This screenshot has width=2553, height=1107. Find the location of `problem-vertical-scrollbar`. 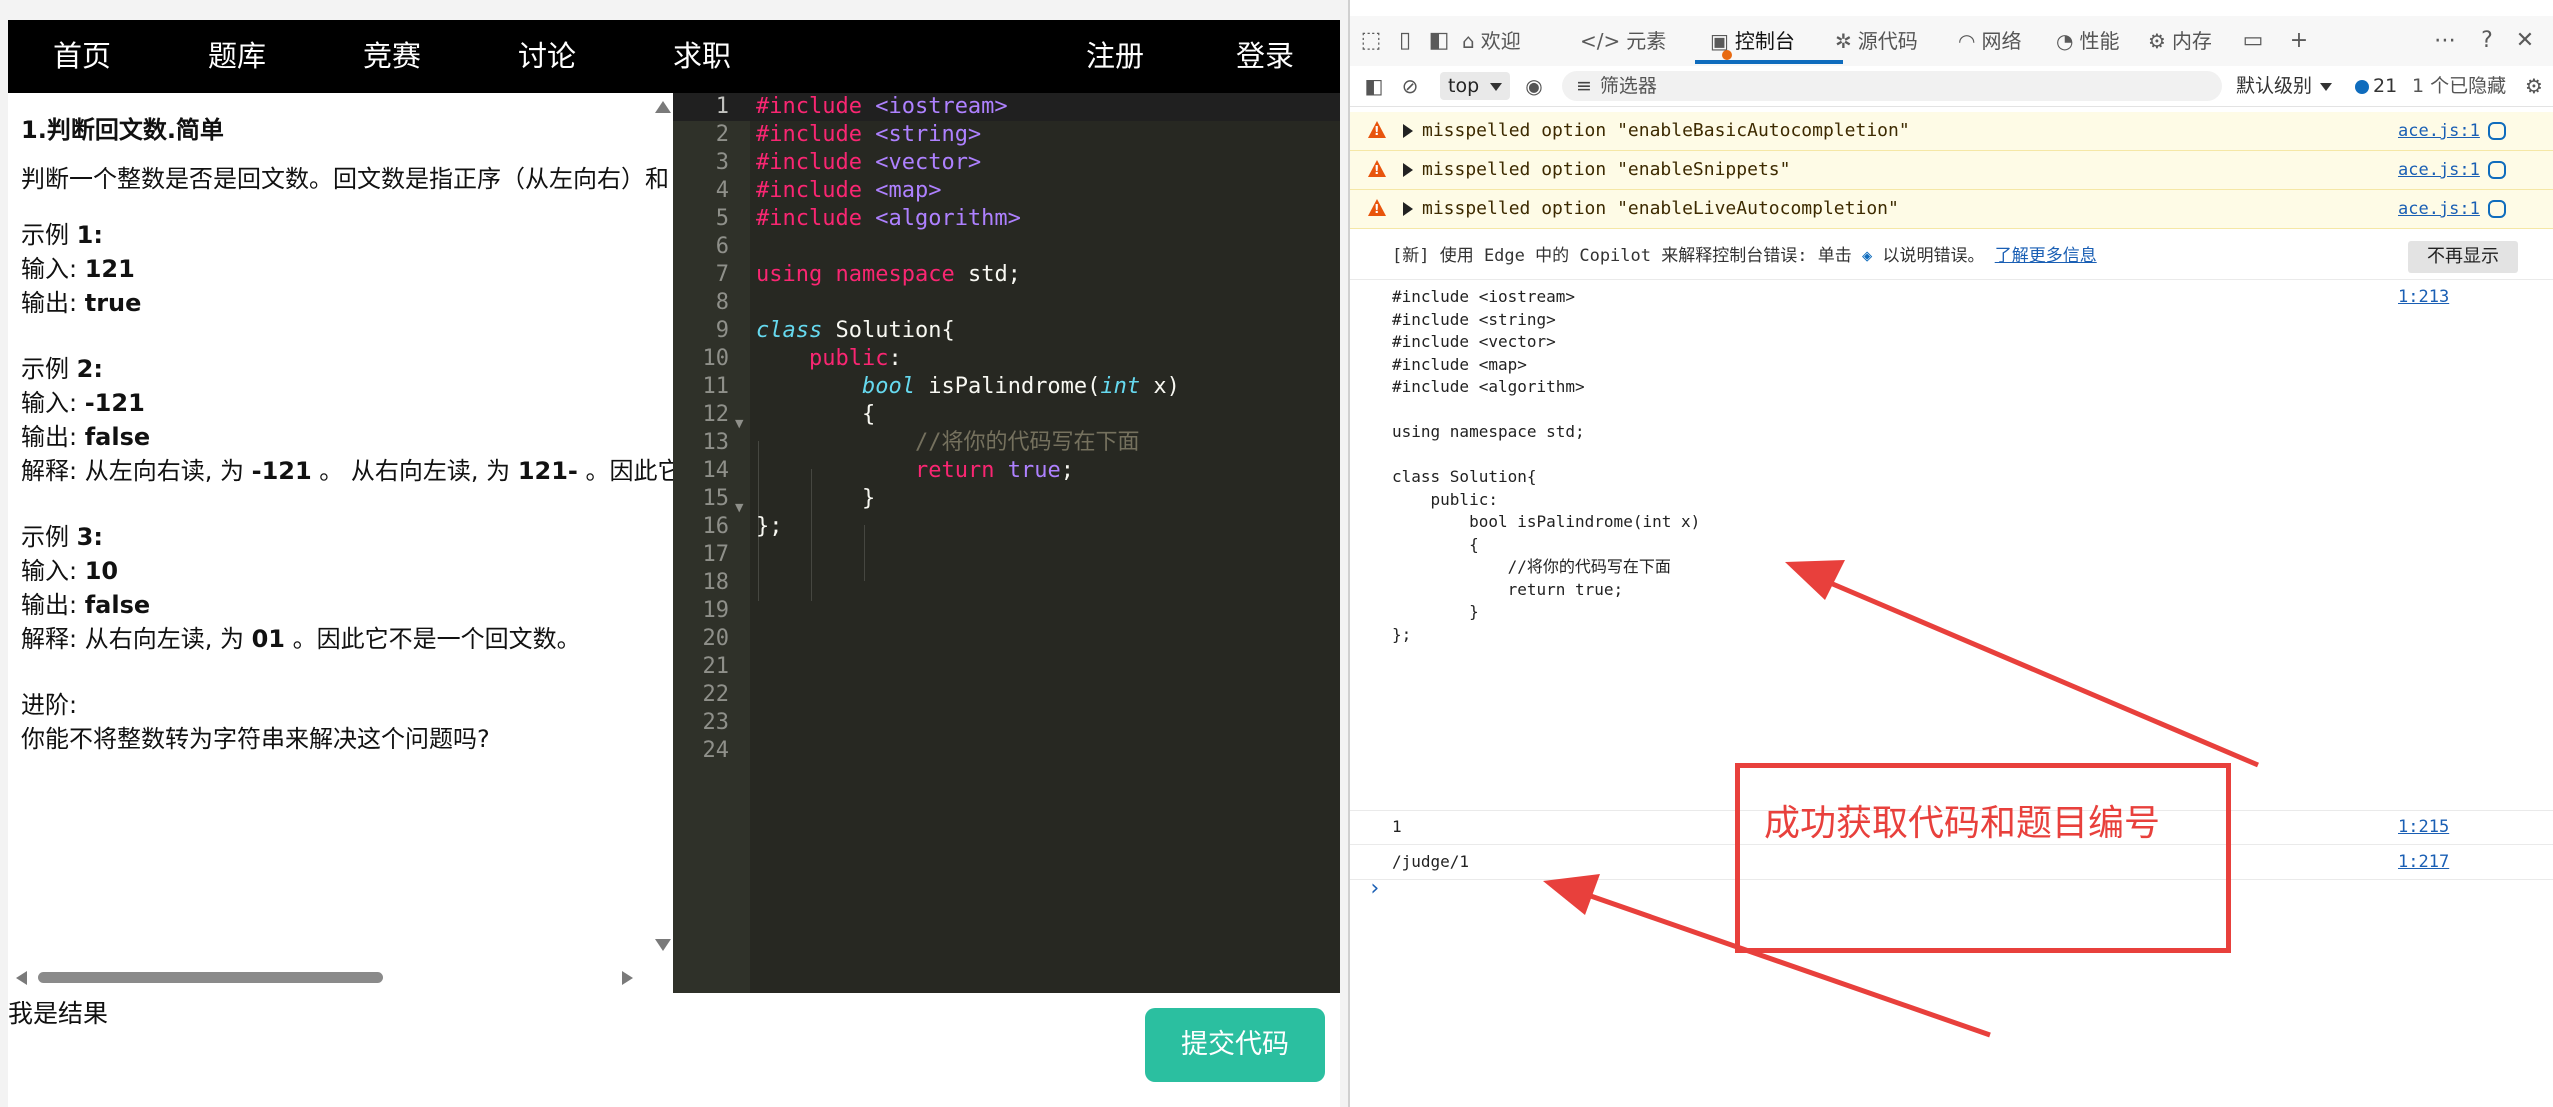

problem-vertical-scrollbar is located at coordinates (663, 527).